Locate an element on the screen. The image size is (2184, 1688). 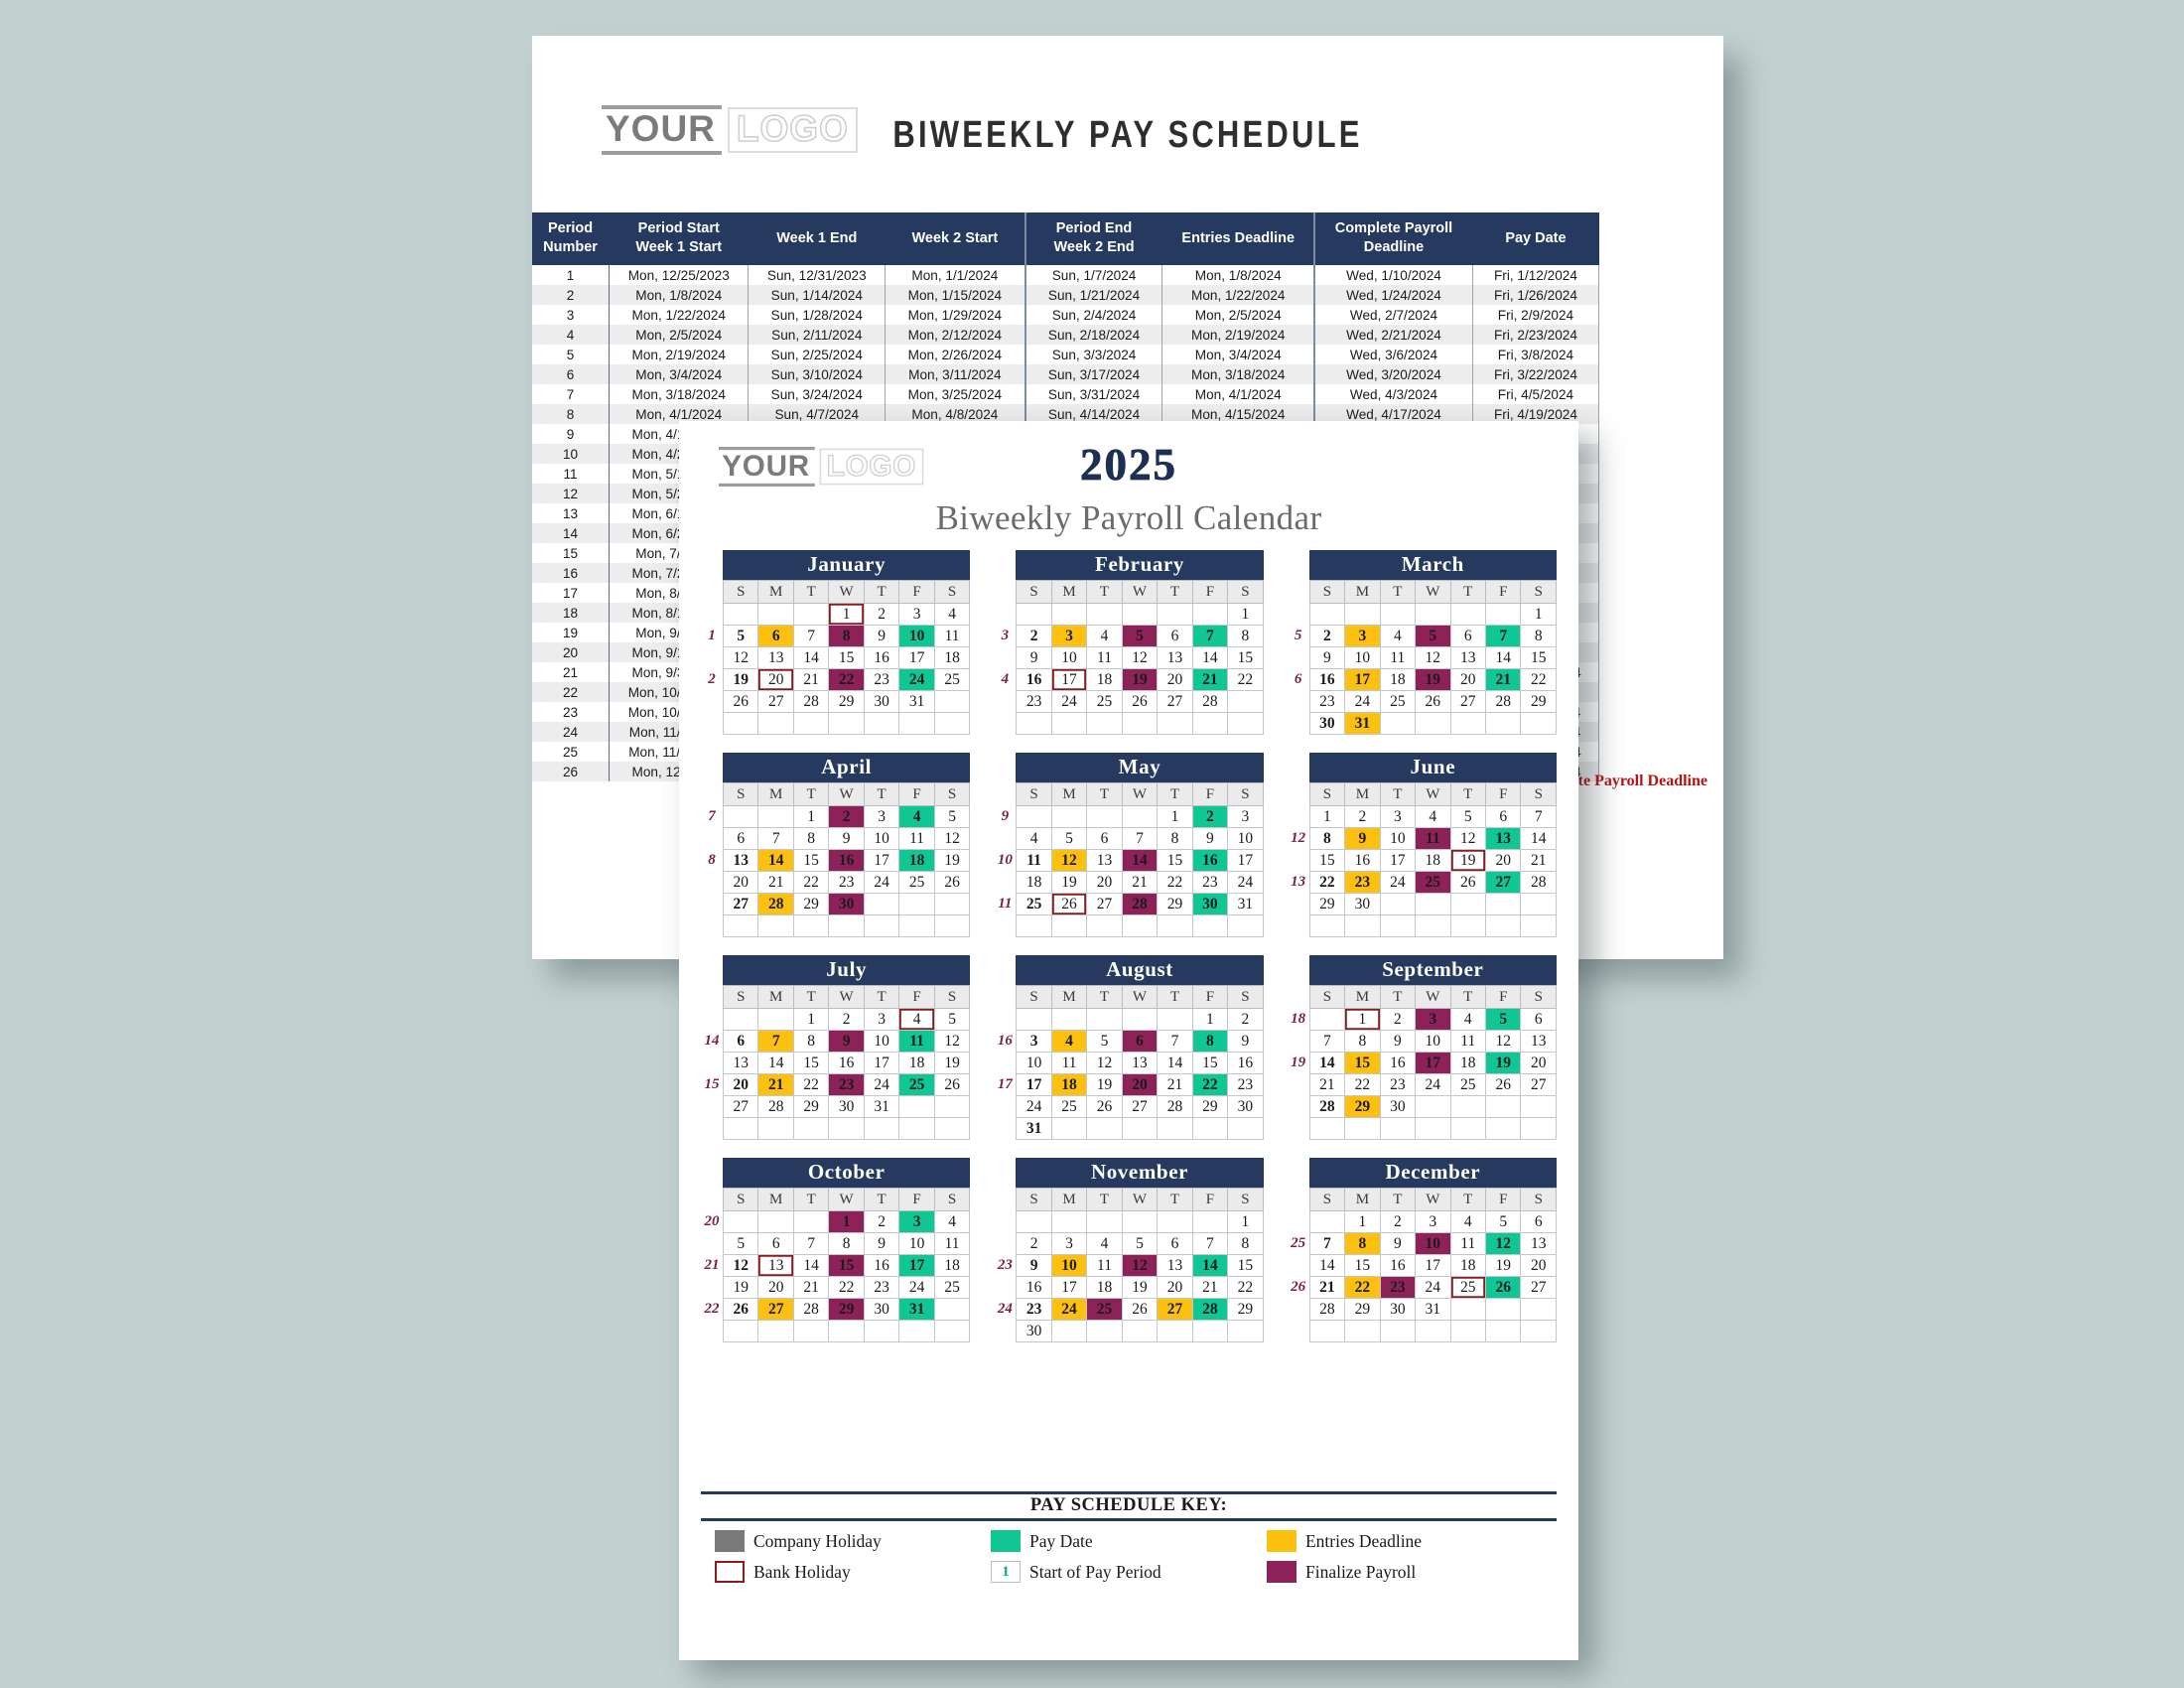
key-item-entries: Entries Deadline is located at coordinates (1404, 1541).